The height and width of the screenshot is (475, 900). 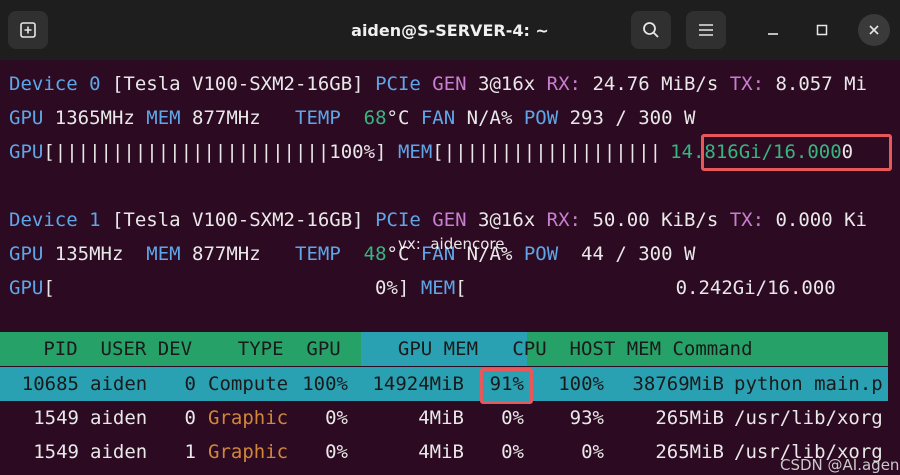 I want to click on hamburger-menu-icon, so click(x=706, y=30).